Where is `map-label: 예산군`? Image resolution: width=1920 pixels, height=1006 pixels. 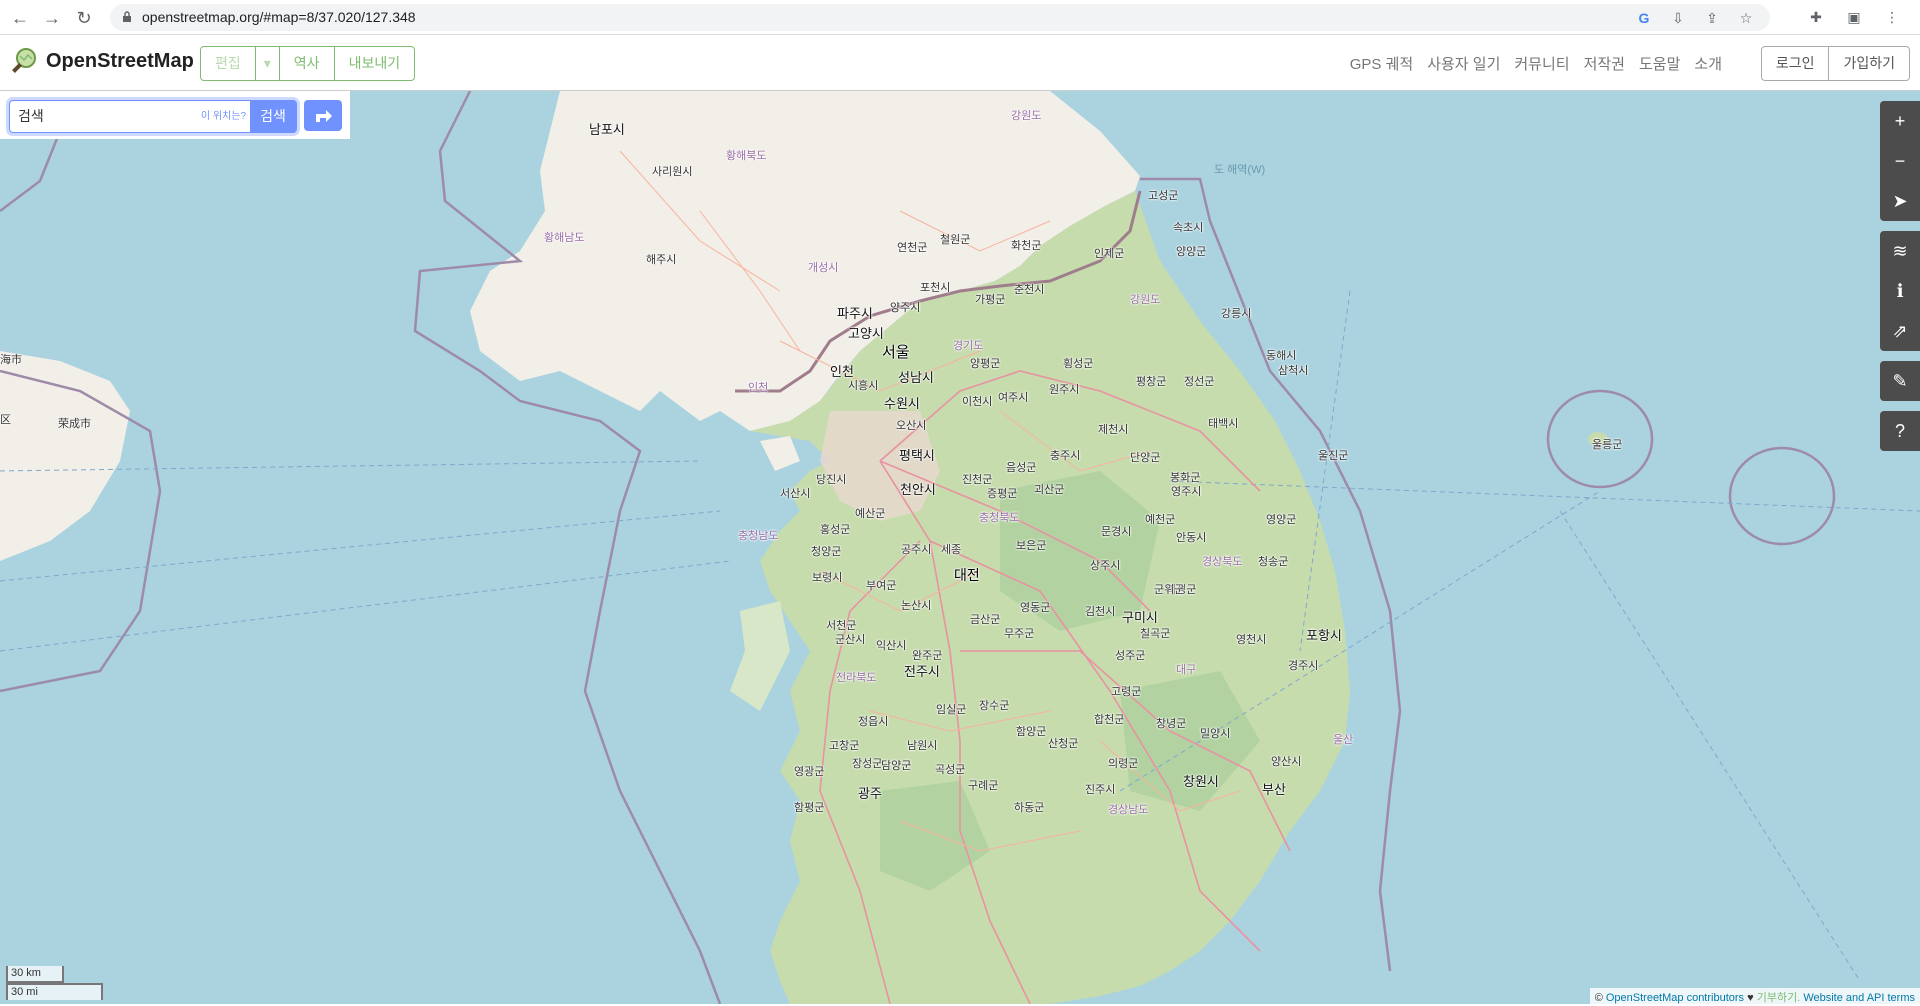 map-label: 예산군 is located at coordinates (870, 514).